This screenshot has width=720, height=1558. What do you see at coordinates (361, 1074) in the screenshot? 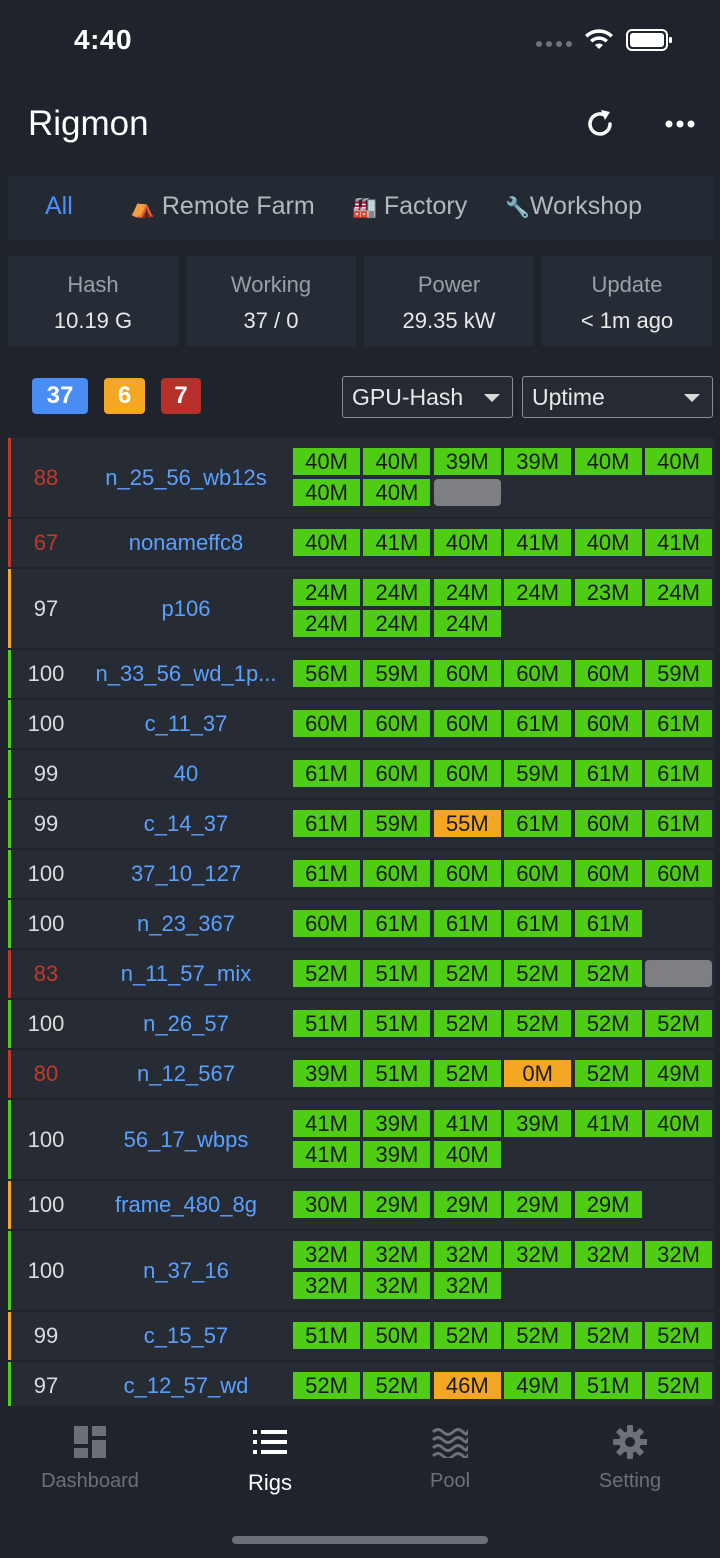
I see `rig-row: 80 n_12_567 39M 51M 52M 0M 52M 49M` at bounding box center [361, 1074].